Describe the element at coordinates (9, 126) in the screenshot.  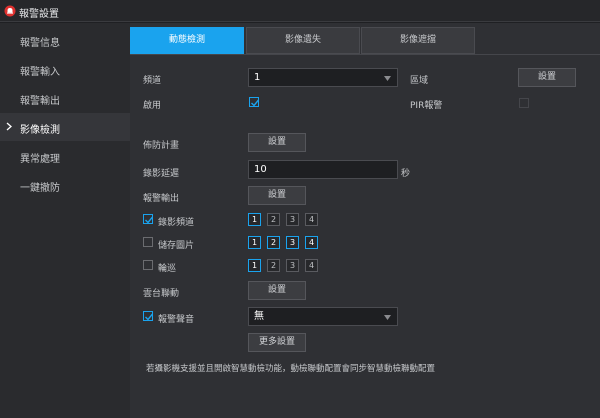
I see `chevron-right-icon` at that location.